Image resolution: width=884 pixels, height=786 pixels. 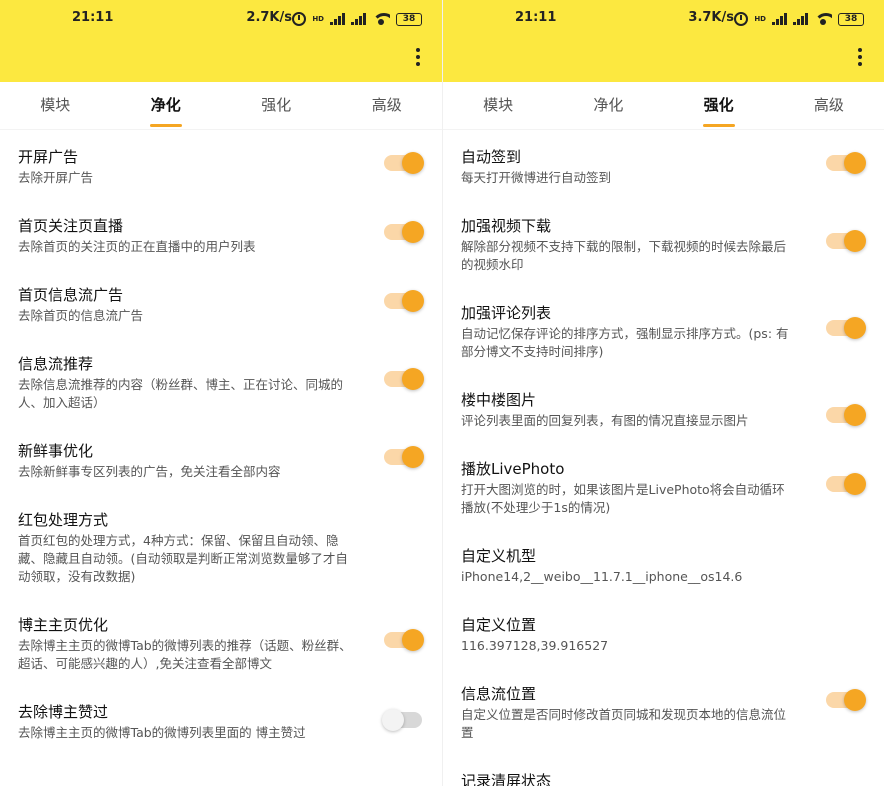 I want to click on setting-desc: 自定义位置是否同时修改首页同城和发现页本地的信息流位置, so click(x=624, y=723).